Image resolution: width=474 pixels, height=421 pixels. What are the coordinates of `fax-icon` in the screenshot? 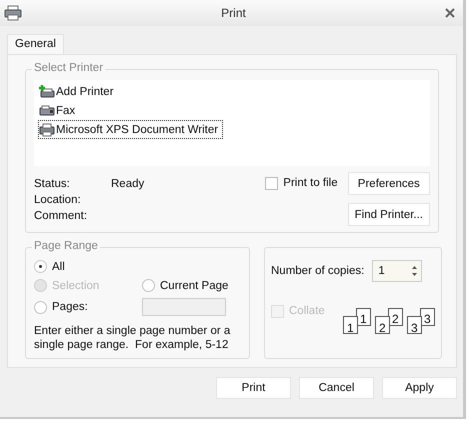 It's located at (47, 111).